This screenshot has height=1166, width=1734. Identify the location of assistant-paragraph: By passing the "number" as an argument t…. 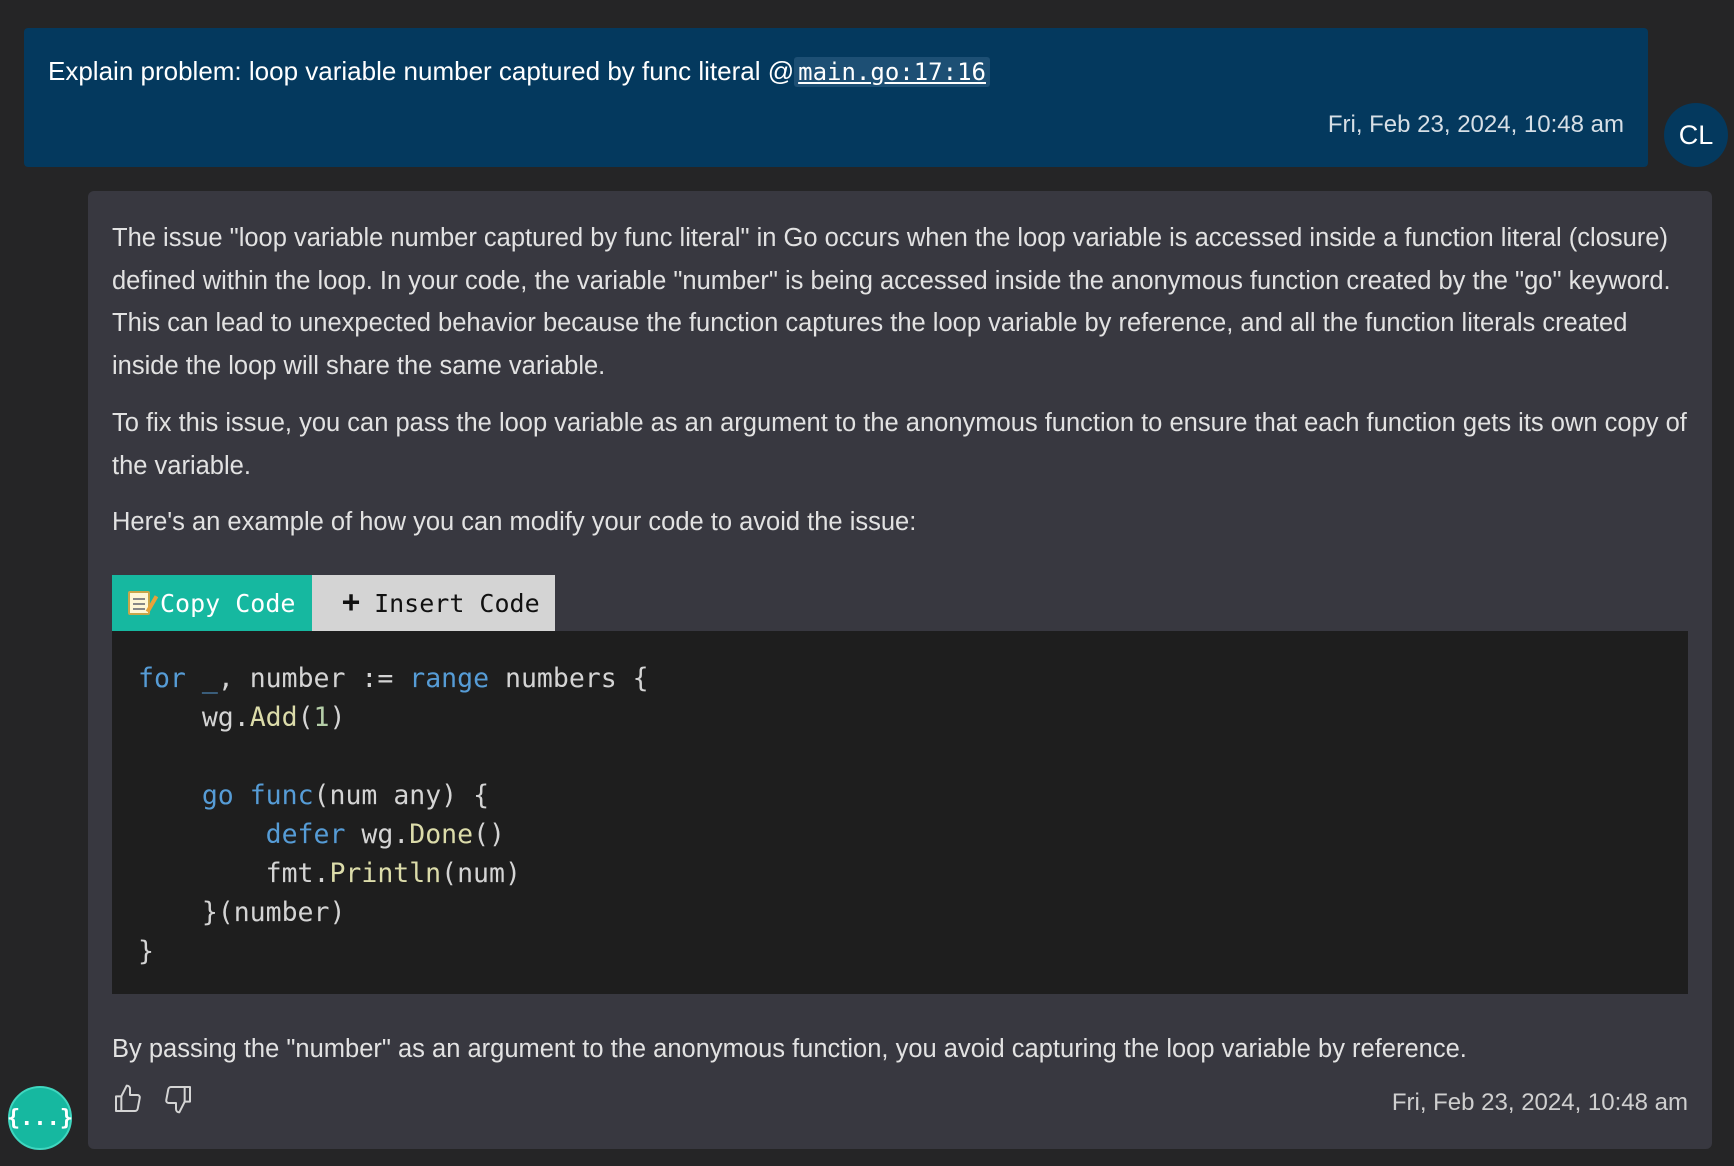
(789, 1049).